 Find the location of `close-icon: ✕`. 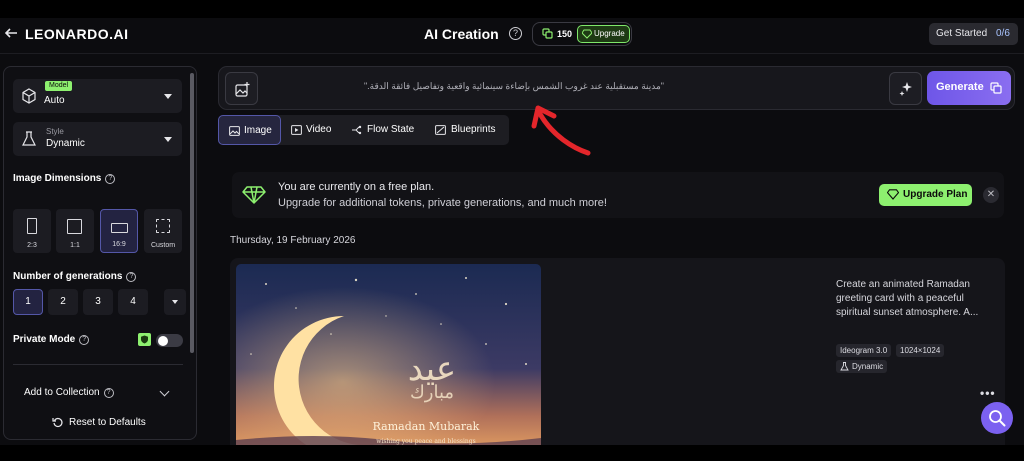

close-icon: ✕ is located at coordinates (991, 195).